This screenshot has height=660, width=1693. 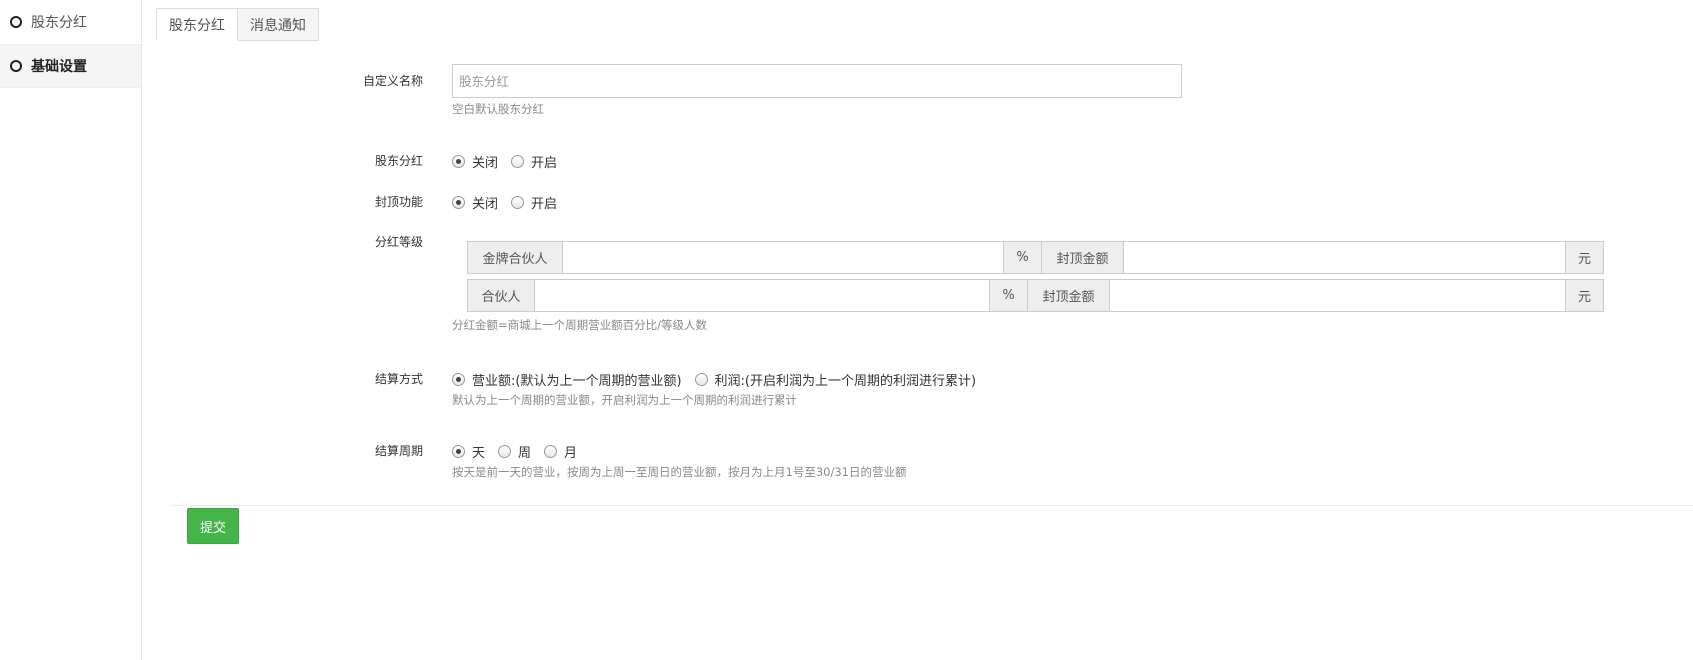 I want to click on radio-label: 营业额:(默认为上一个周期的营业额), so click(x=577, y=381).